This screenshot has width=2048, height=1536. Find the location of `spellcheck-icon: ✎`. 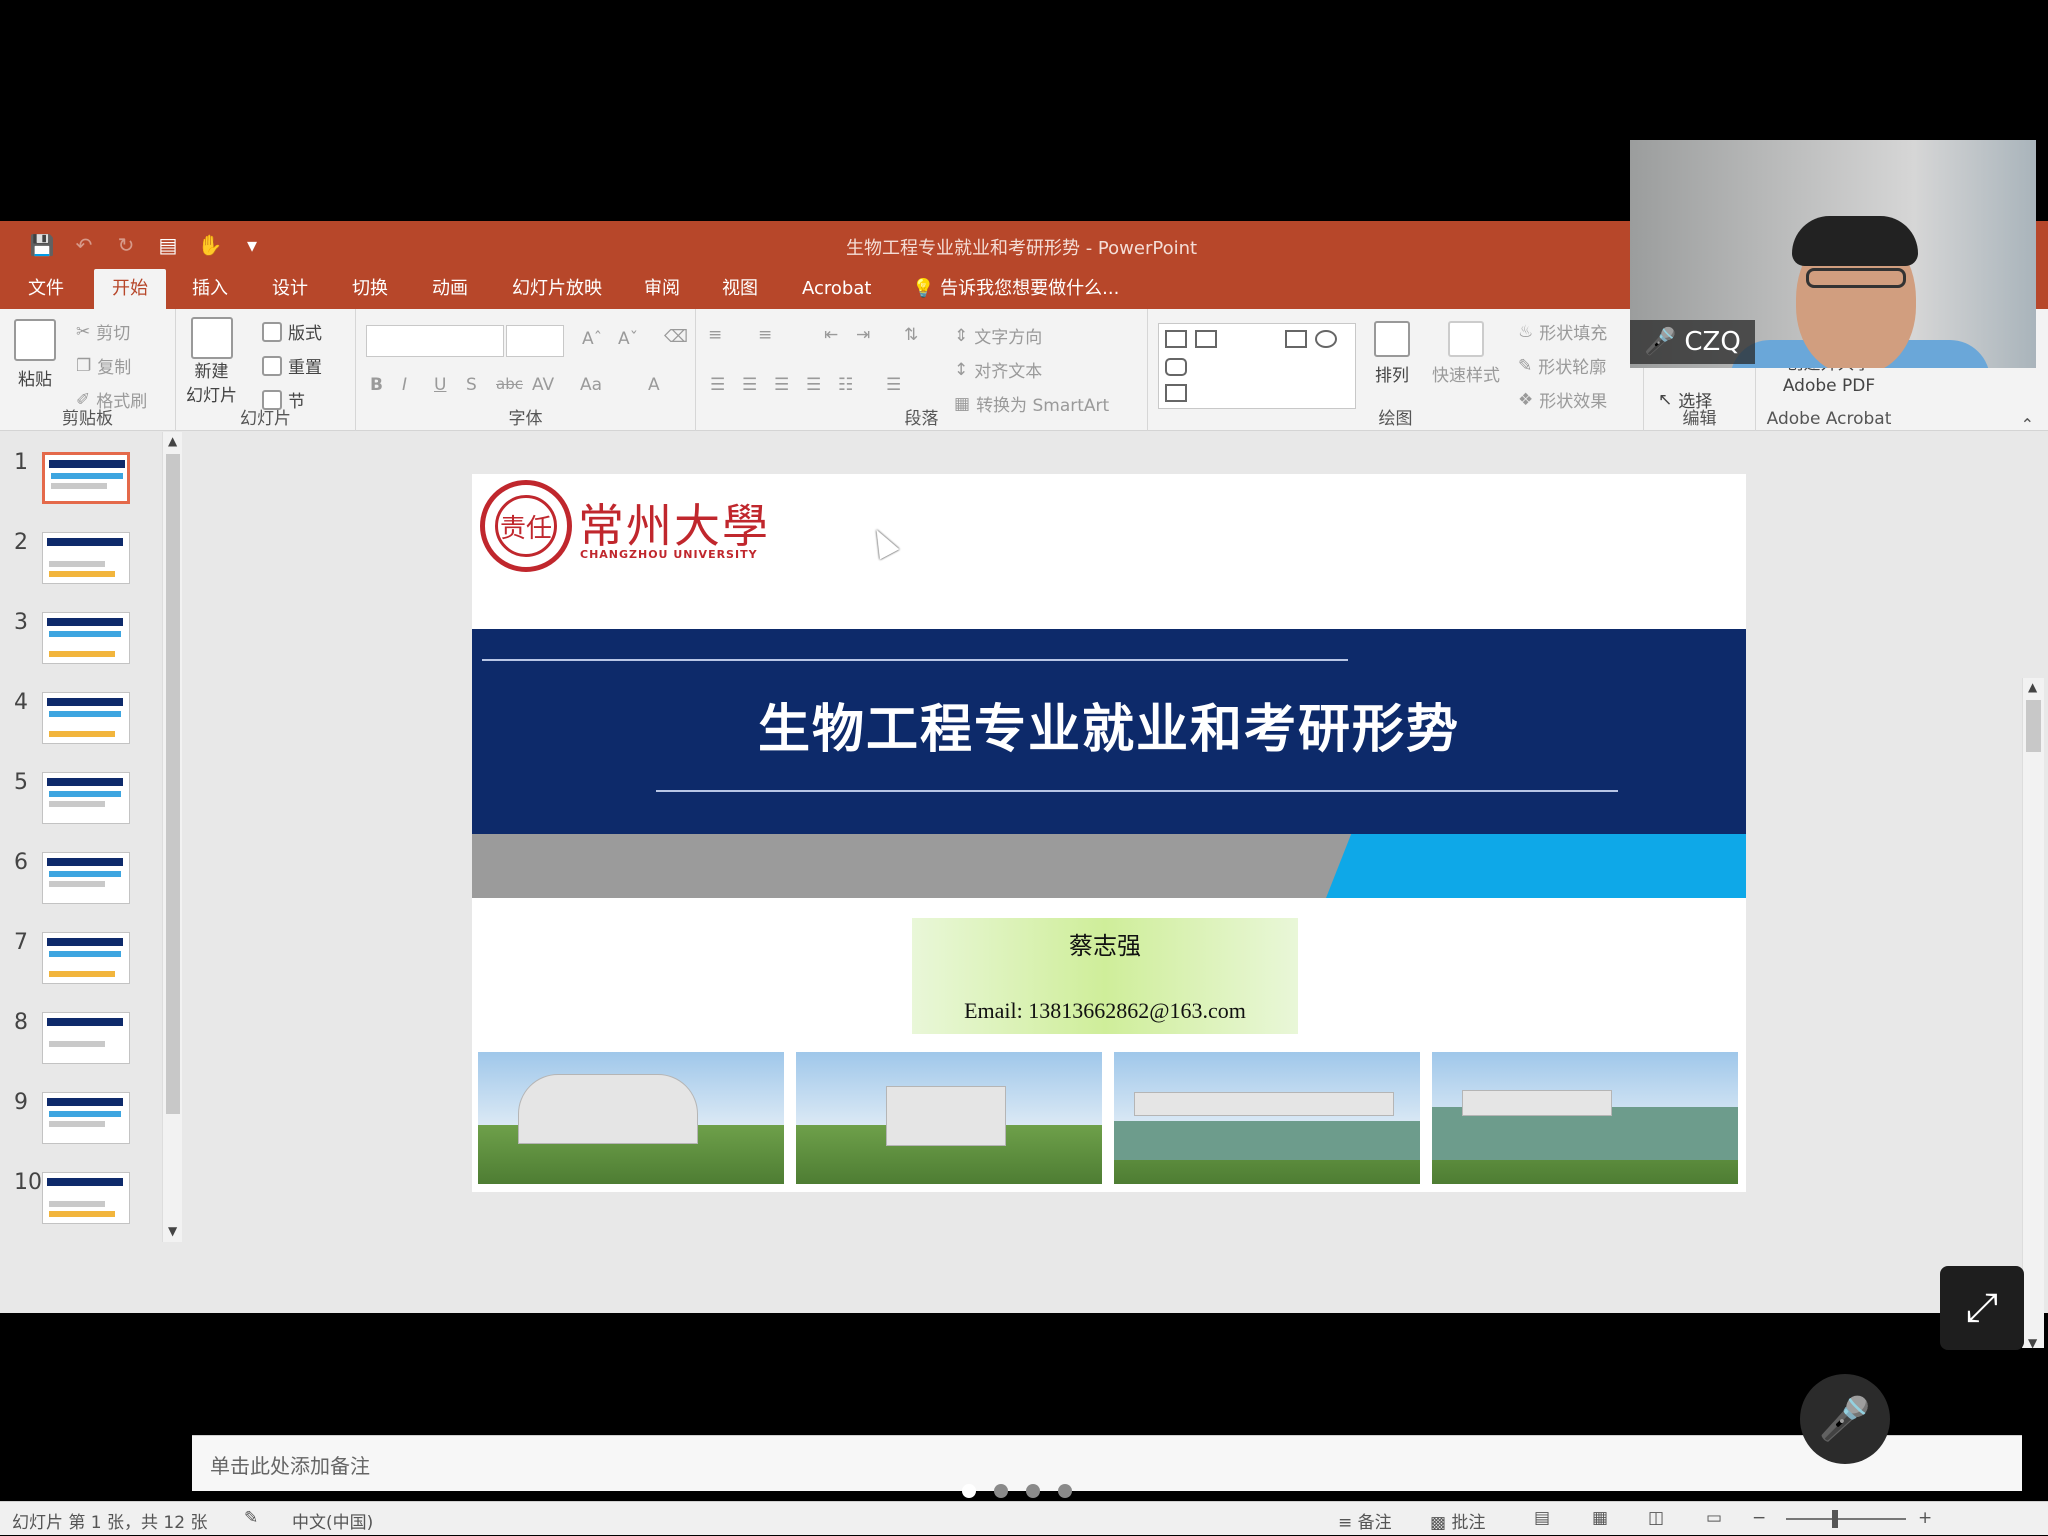

spellcheck-icon: ✎ is located at coordinates (251, 1518).